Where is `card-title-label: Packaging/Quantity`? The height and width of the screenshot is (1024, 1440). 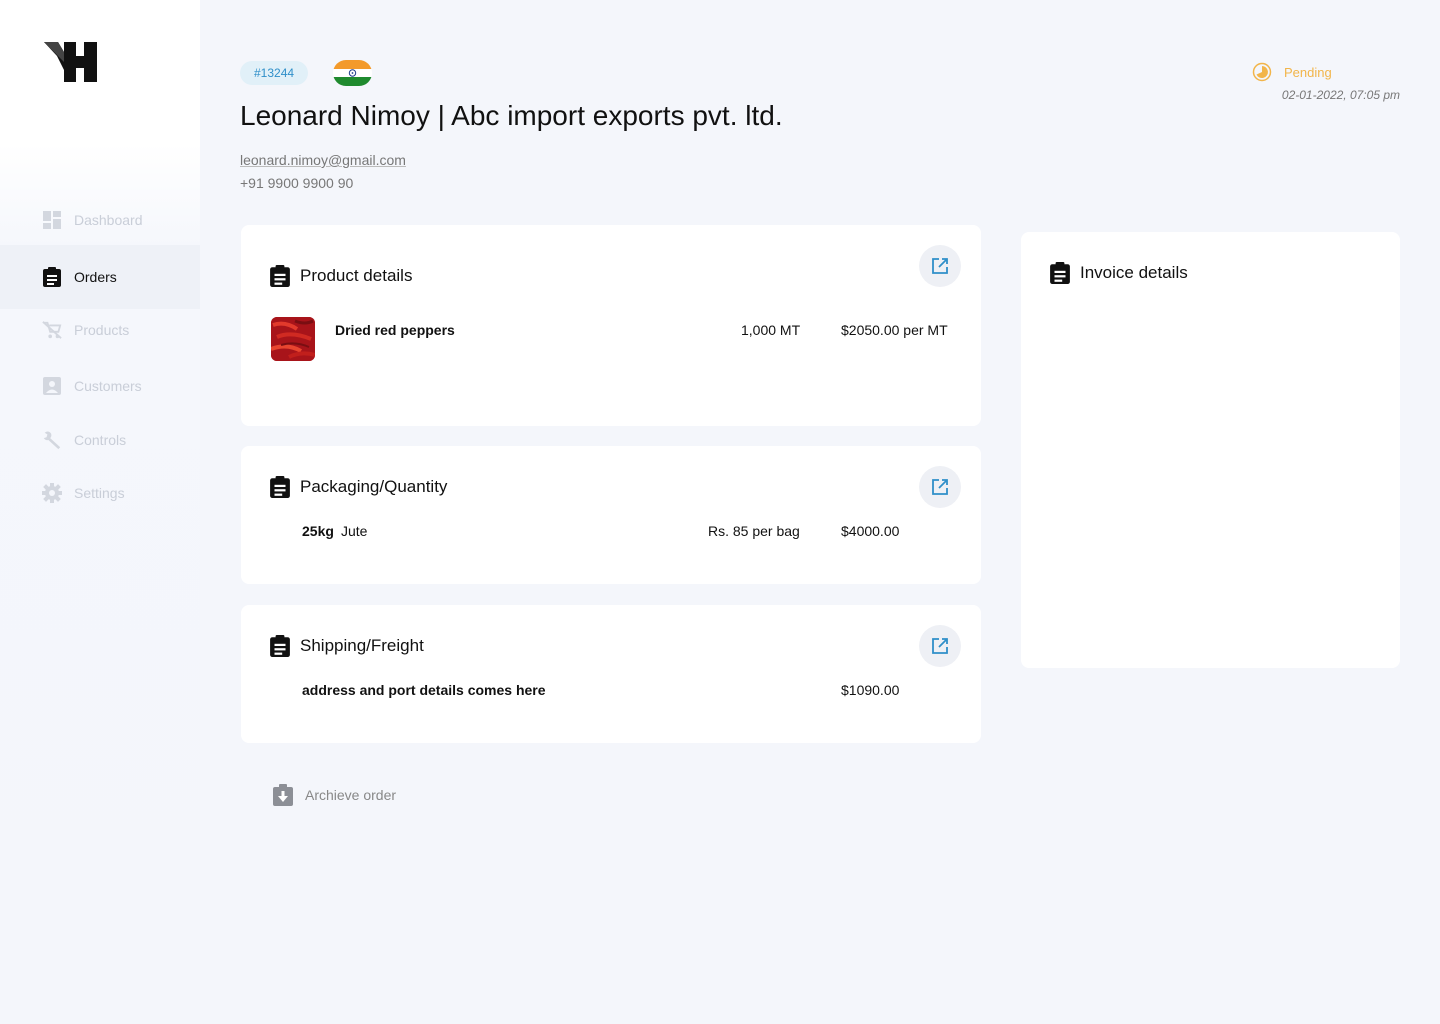
card-title-label: Packaging/Quantity is located at coordinates (374, 486).